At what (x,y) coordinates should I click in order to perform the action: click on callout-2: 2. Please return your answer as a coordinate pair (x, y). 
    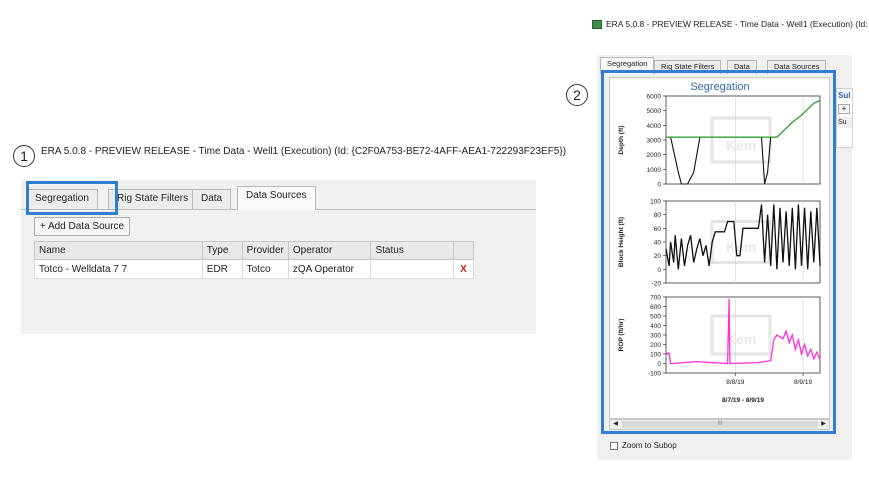
    Looking at the image, I should click on (577, 95).